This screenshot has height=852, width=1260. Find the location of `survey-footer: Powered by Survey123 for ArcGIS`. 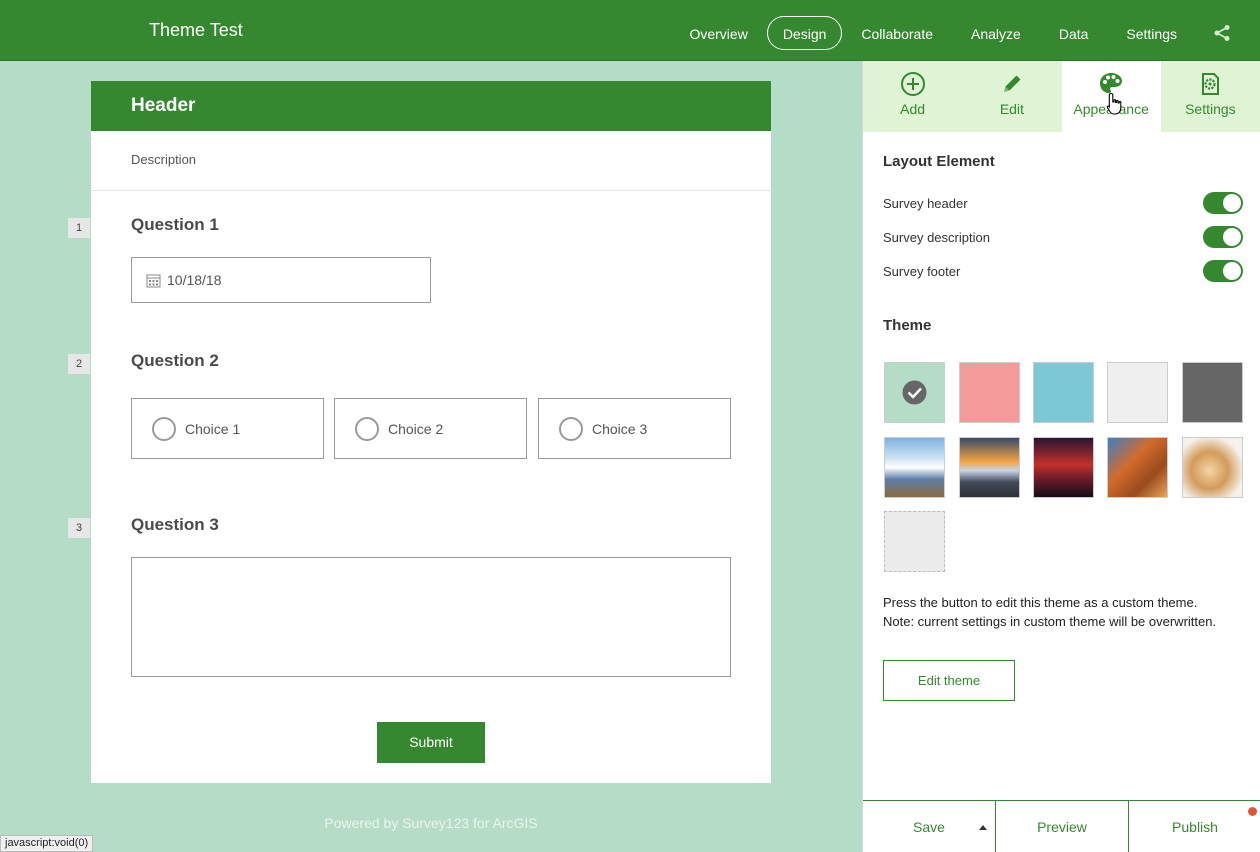

survey-footer: Powered by Survey123 for ArcGIS is located at coordinates (431, 823).